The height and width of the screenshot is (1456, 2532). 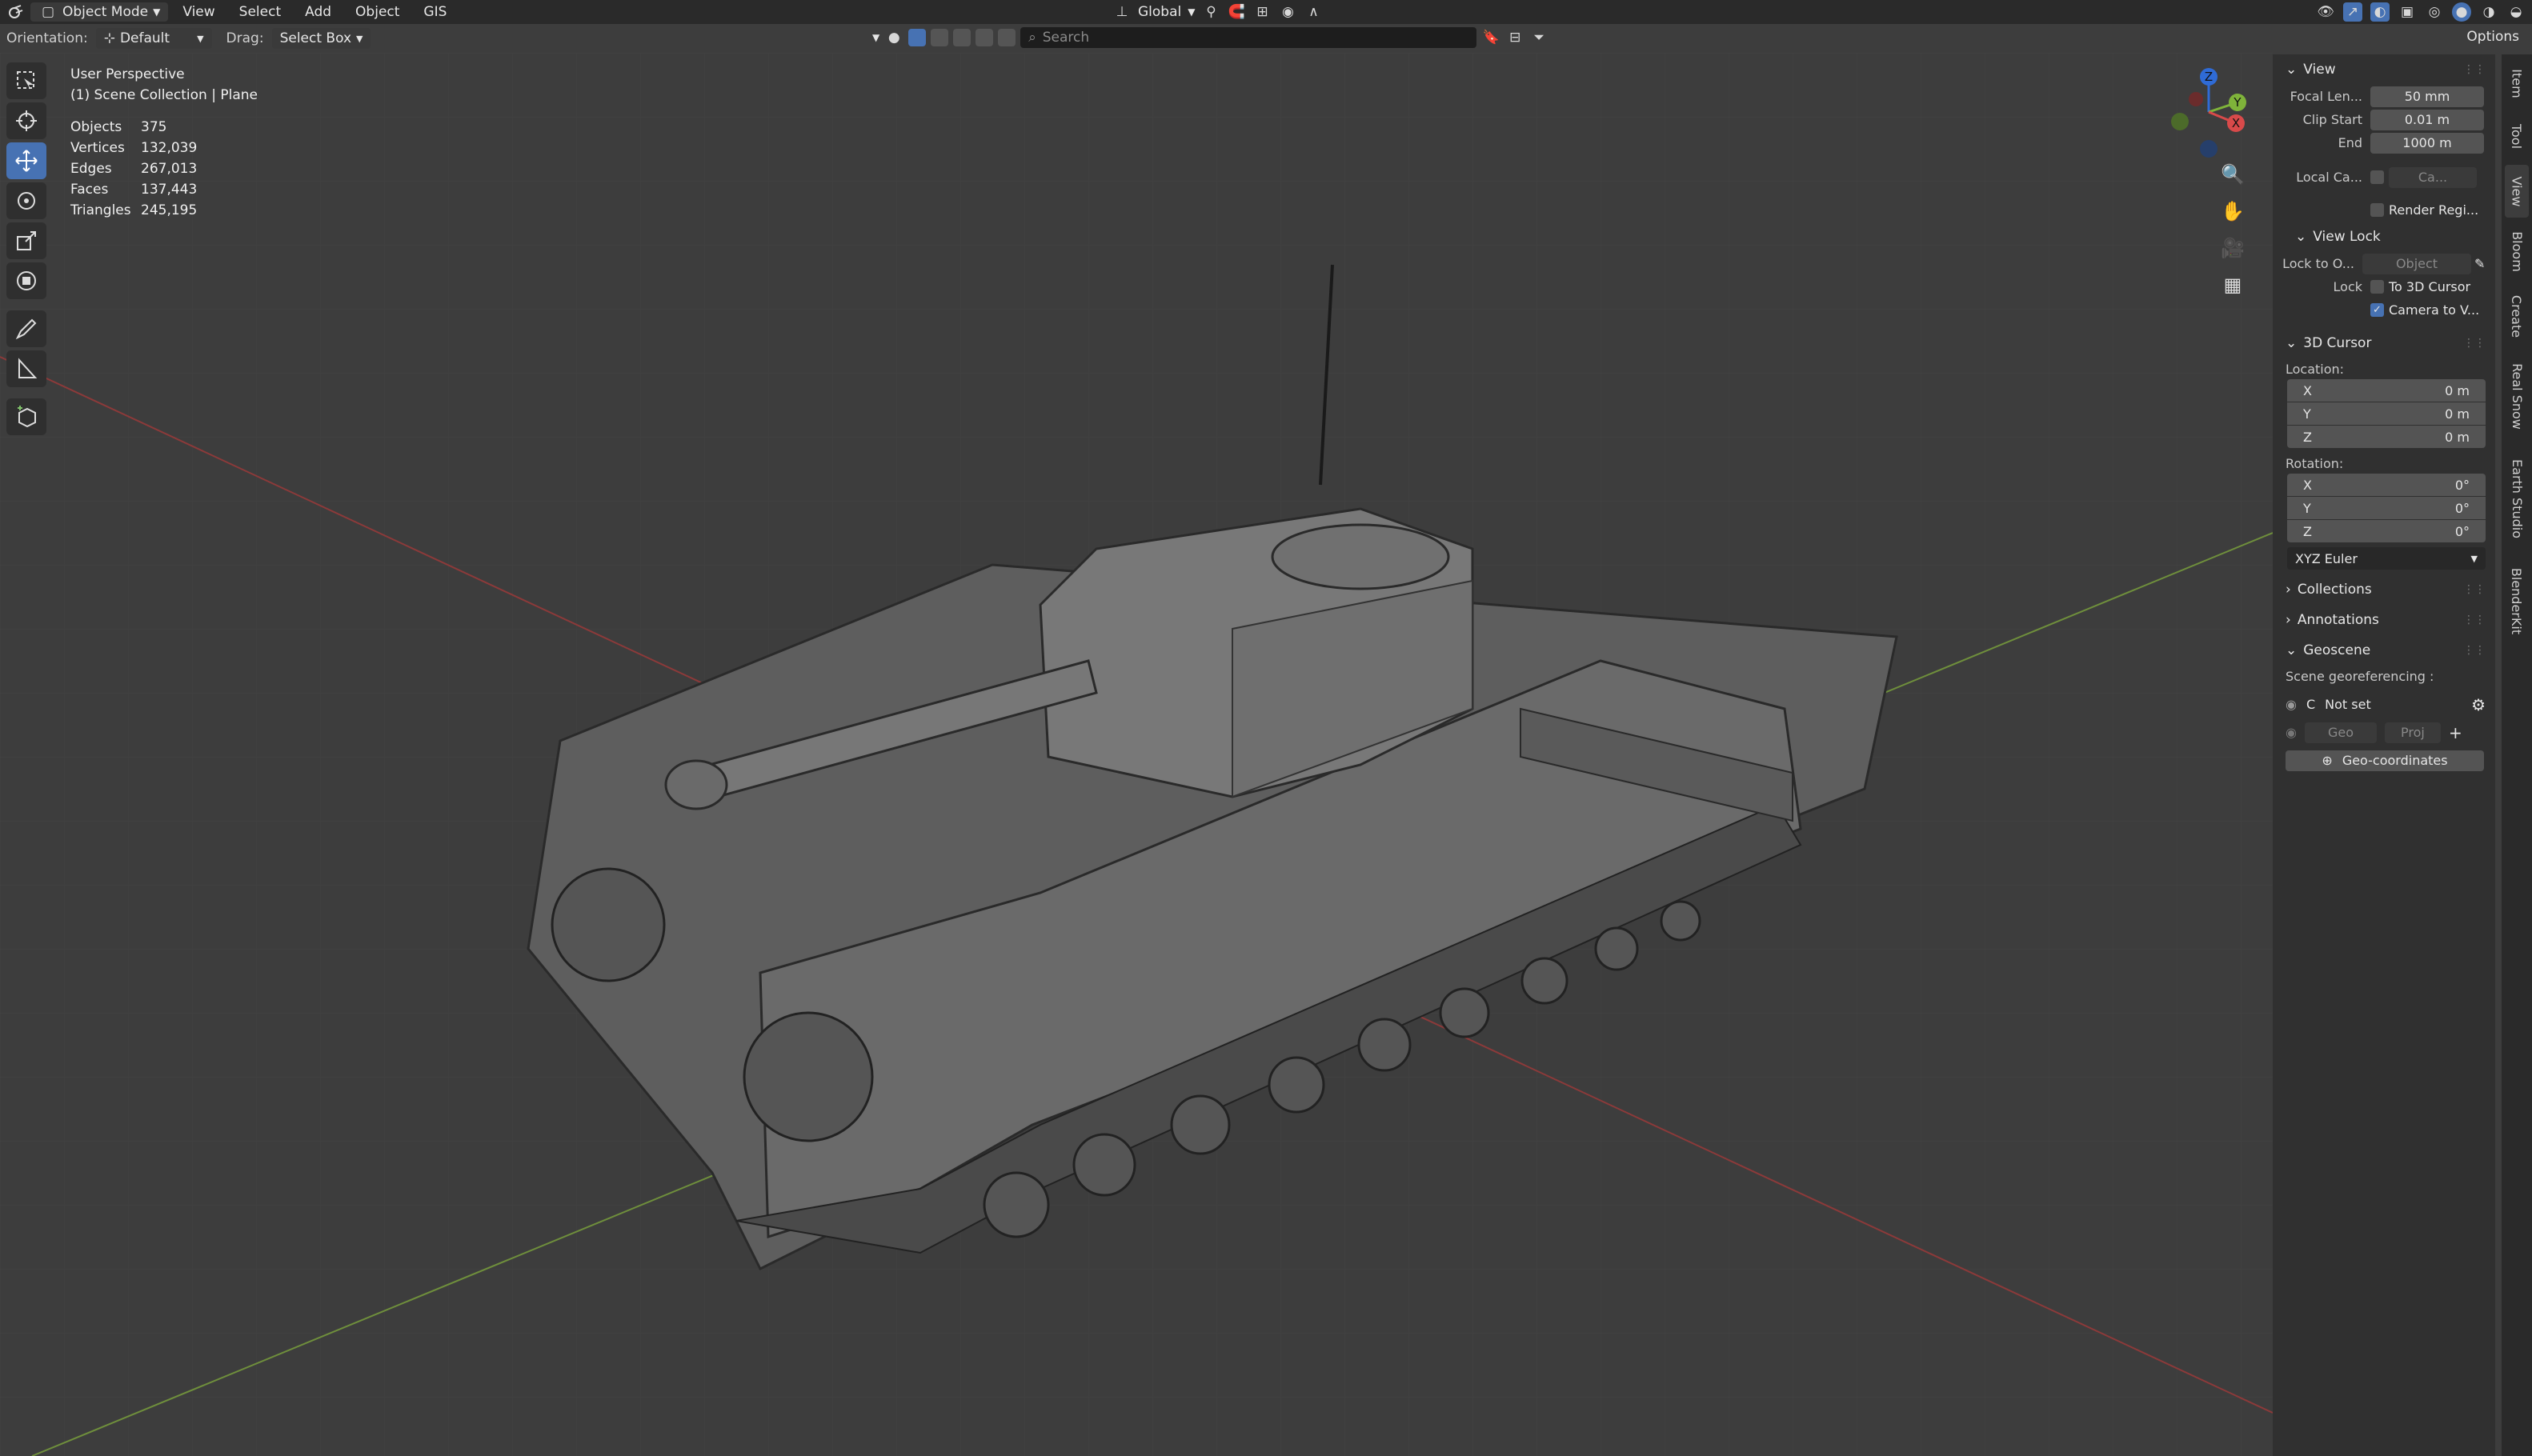 I want to click on tab-view: View, so click(x=2517, y=191).